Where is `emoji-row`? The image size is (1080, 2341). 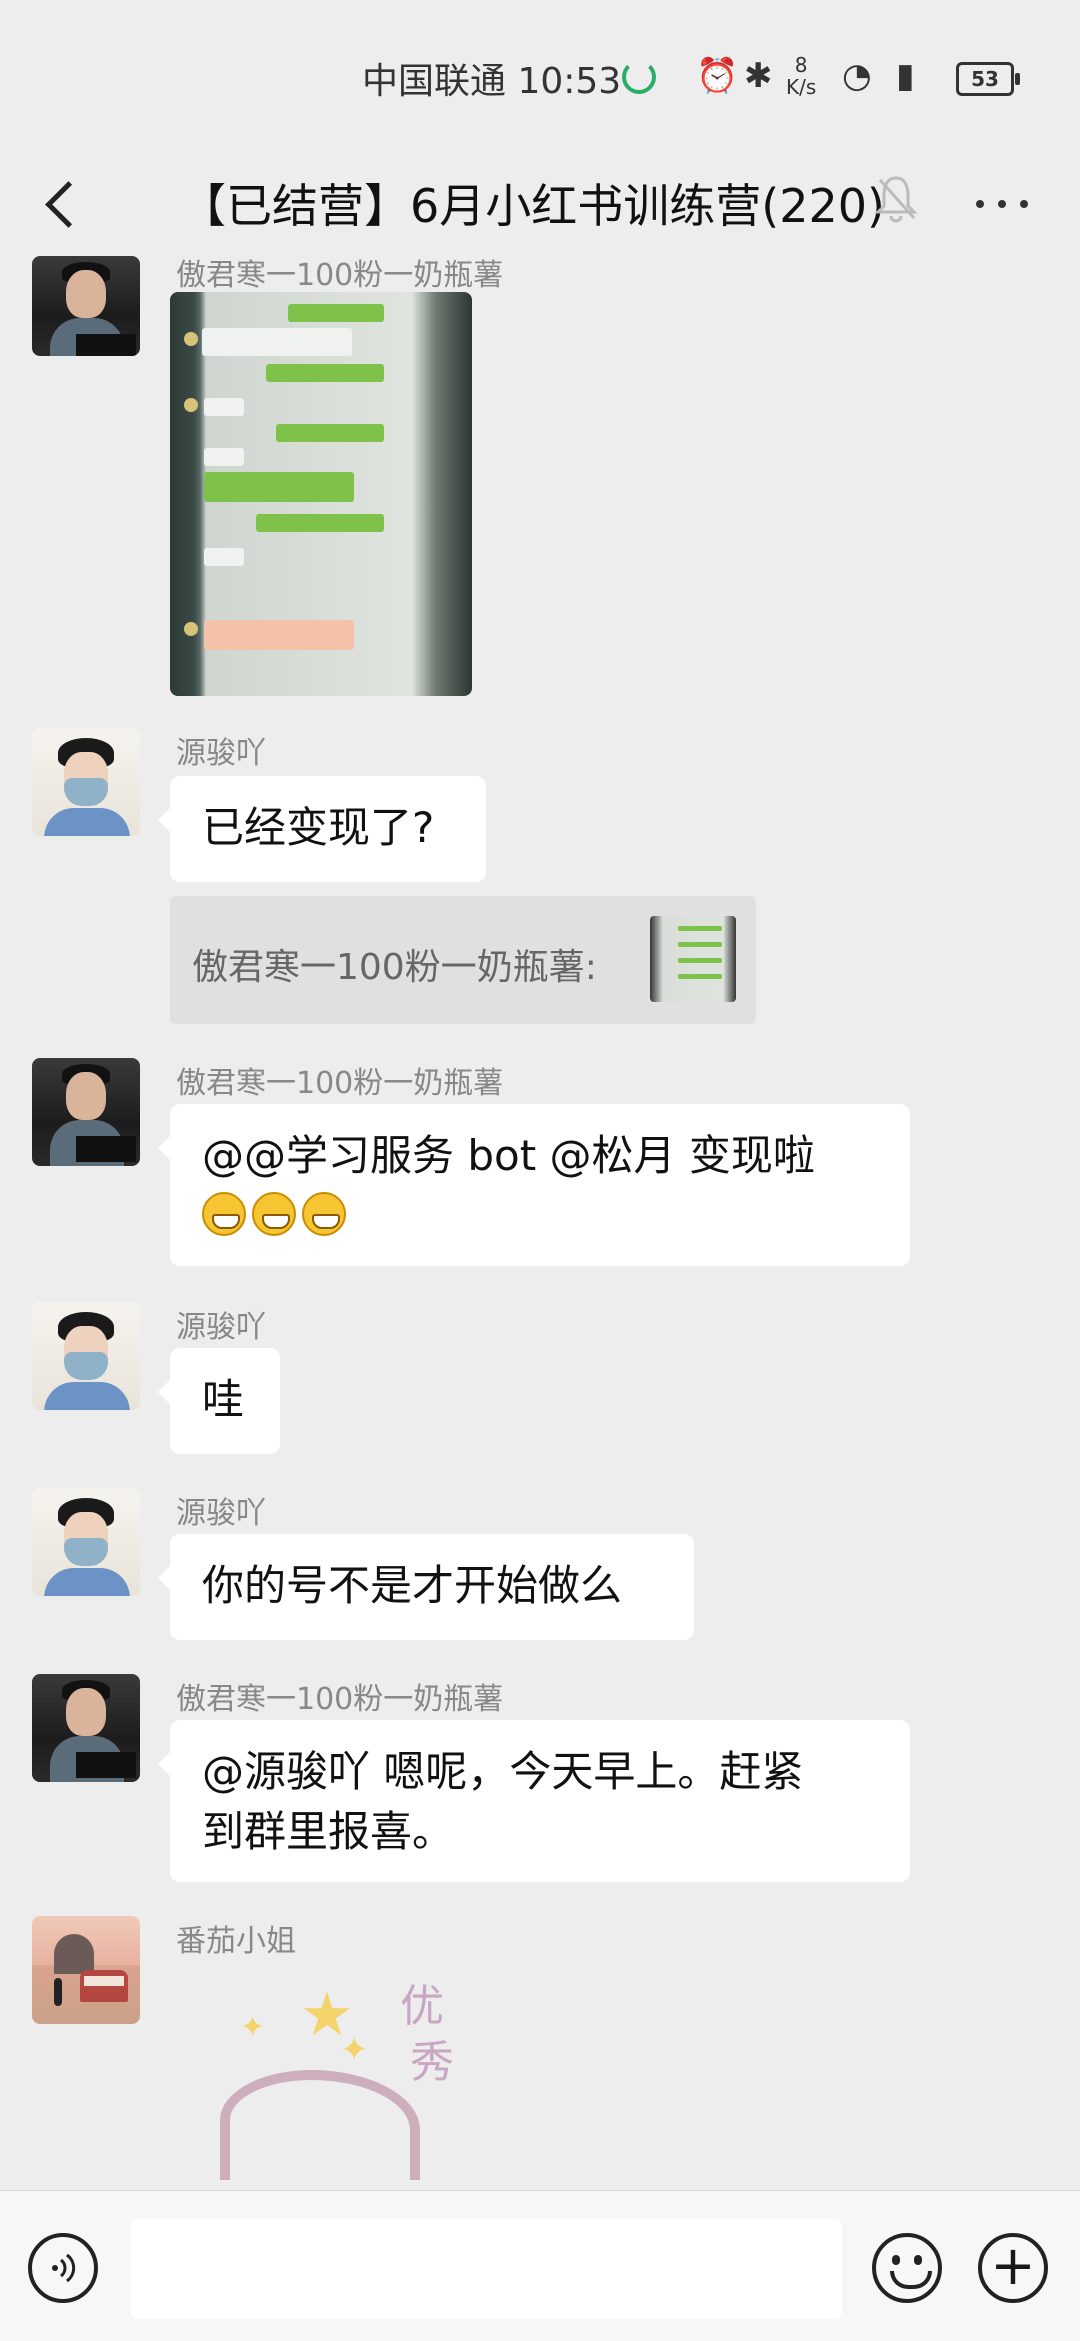 emoji-row is located at coordinates (540, 1216).